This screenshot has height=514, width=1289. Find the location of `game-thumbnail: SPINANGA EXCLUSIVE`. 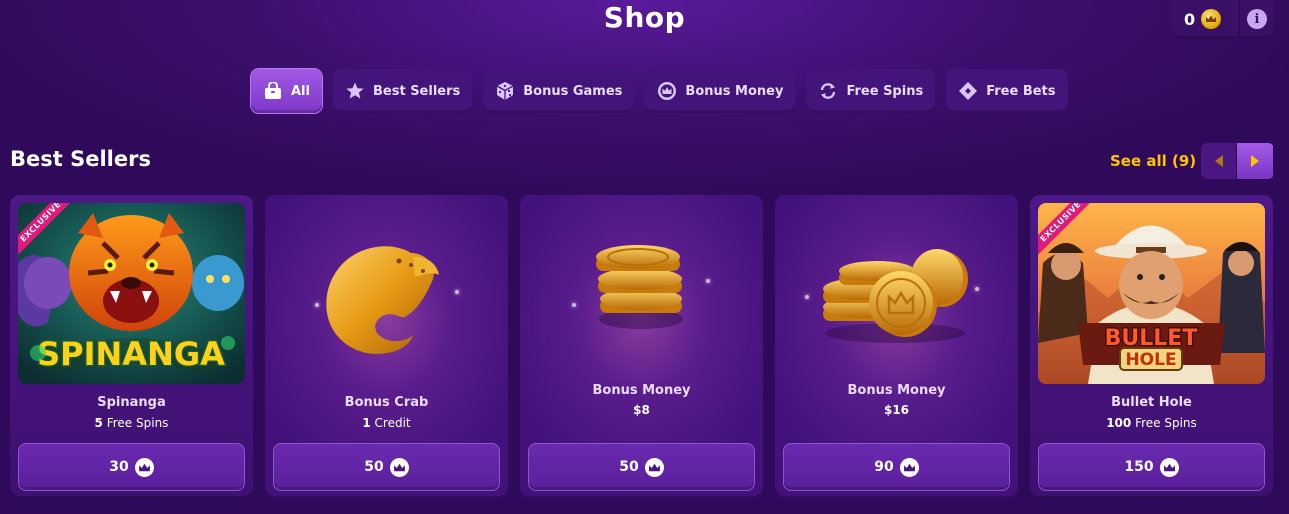

game-thumbnail: SPINANGA EXCLUSIVE is located at coordinates (131, 293).